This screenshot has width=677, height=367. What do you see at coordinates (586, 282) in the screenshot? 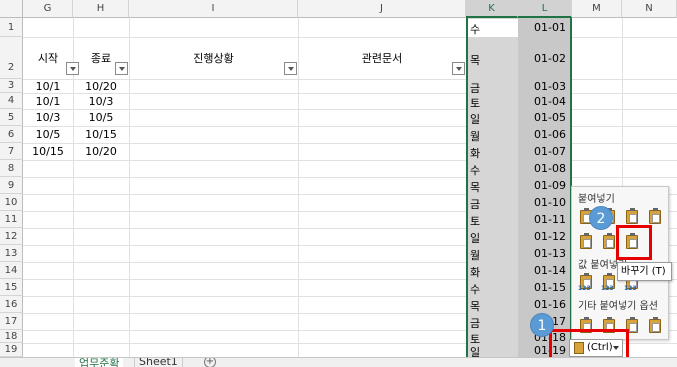
I see `paste-values-icon: 123` at bounding box center [586, 282].